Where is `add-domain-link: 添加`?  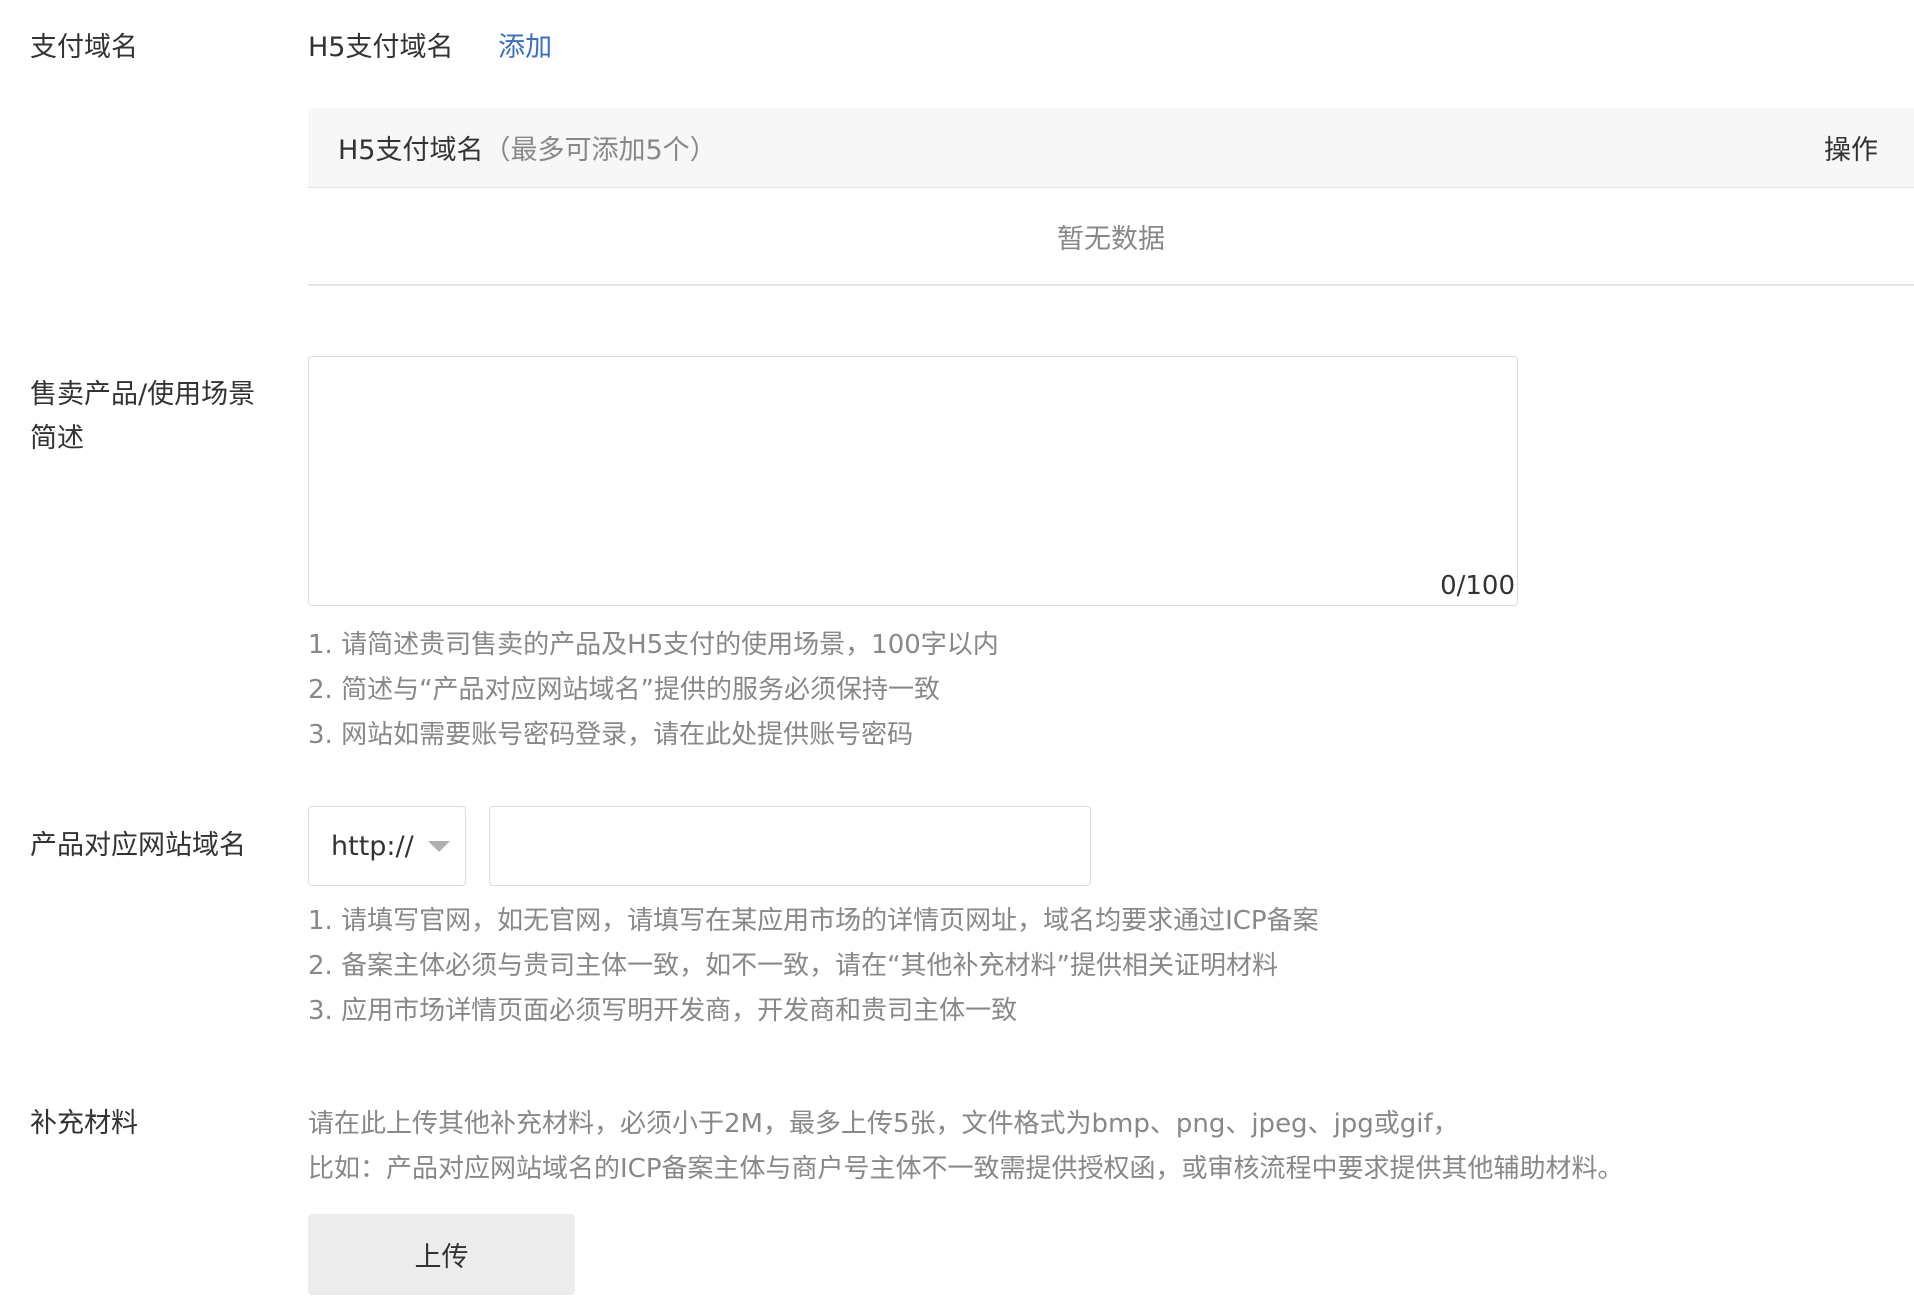 add-domain-link: 添加 is located at coordinates (525, 47).